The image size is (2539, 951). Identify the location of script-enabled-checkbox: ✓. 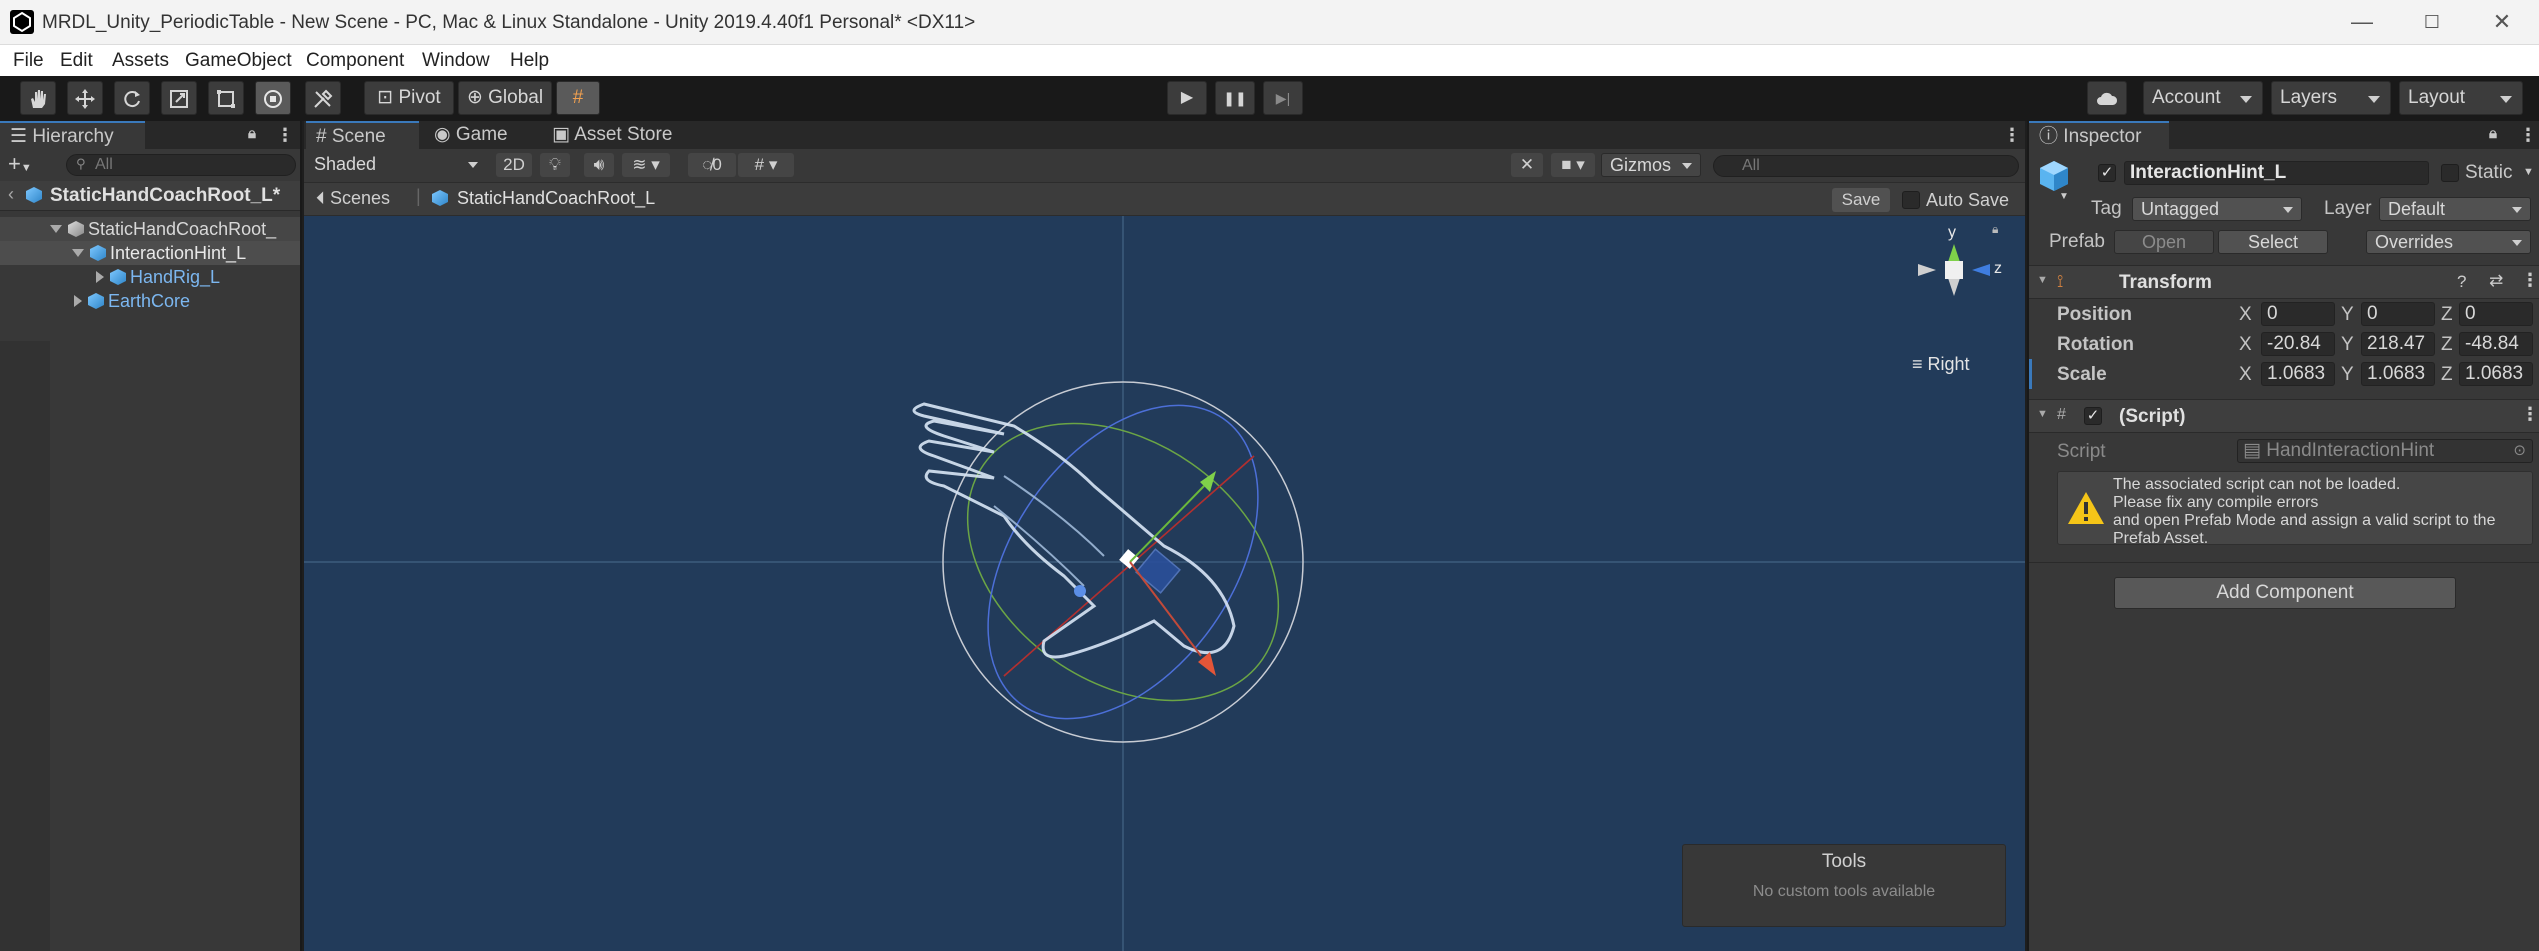
(2093, 416).